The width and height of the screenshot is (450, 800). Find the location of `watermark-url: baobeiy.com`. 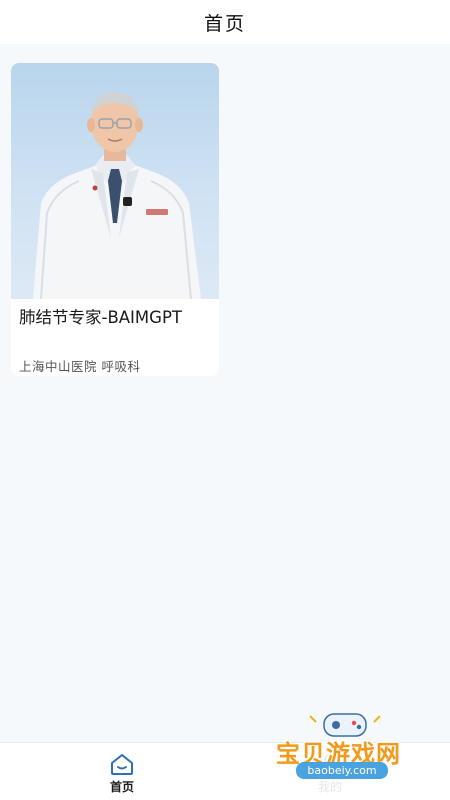

watermark-url: baobeiy.com is located at coordinates (342, 770).